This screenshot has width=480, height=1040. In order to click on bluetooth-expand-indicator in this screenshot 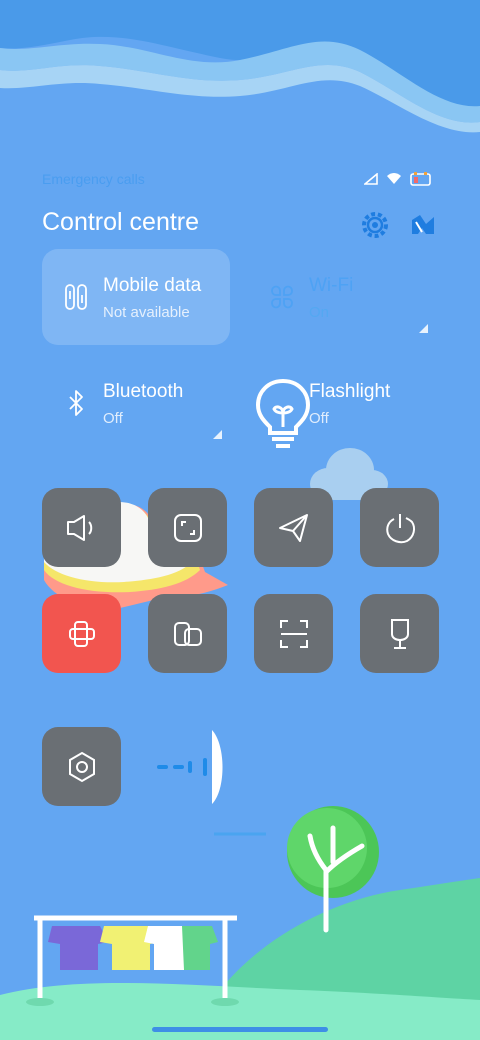, I will do `click(217, 434)`.